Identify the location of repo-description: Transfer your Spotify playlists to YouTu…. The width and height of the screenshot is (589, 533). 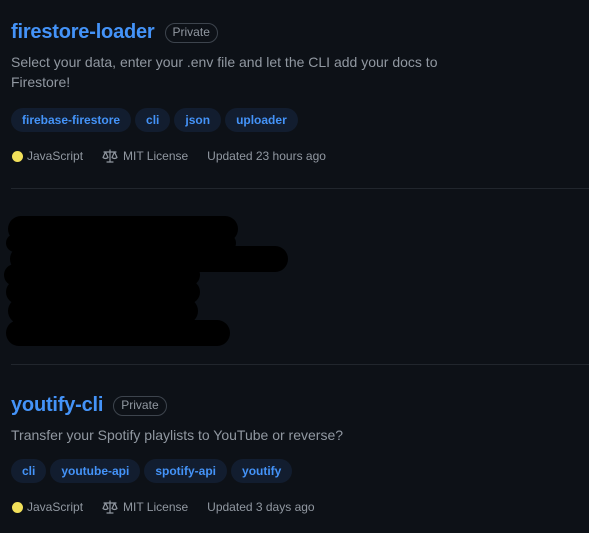
(177, 435).